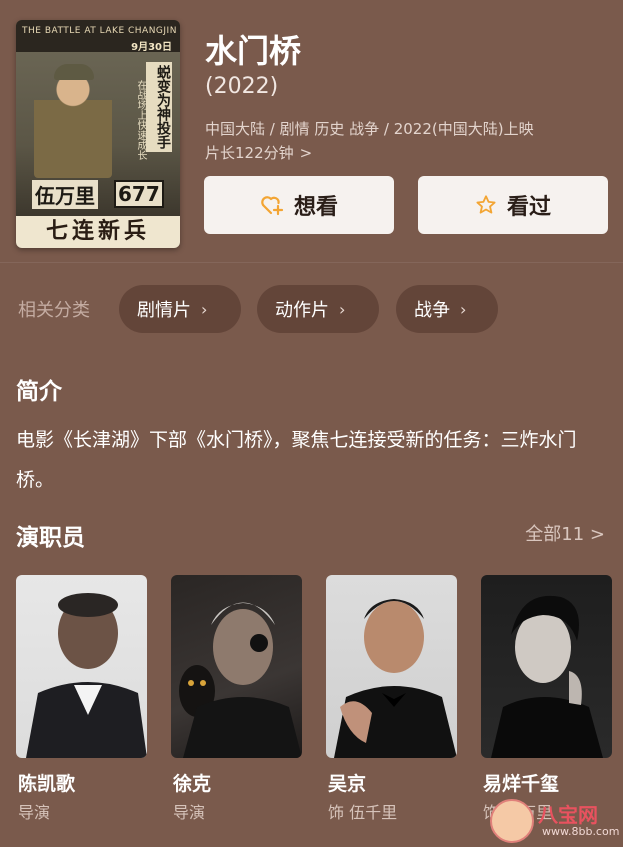 This screenshot has height=847, width=623. What do you see at coordinates (311, 262) in the screenshot?
I see `header-divider` at bounding box center [311, 262].